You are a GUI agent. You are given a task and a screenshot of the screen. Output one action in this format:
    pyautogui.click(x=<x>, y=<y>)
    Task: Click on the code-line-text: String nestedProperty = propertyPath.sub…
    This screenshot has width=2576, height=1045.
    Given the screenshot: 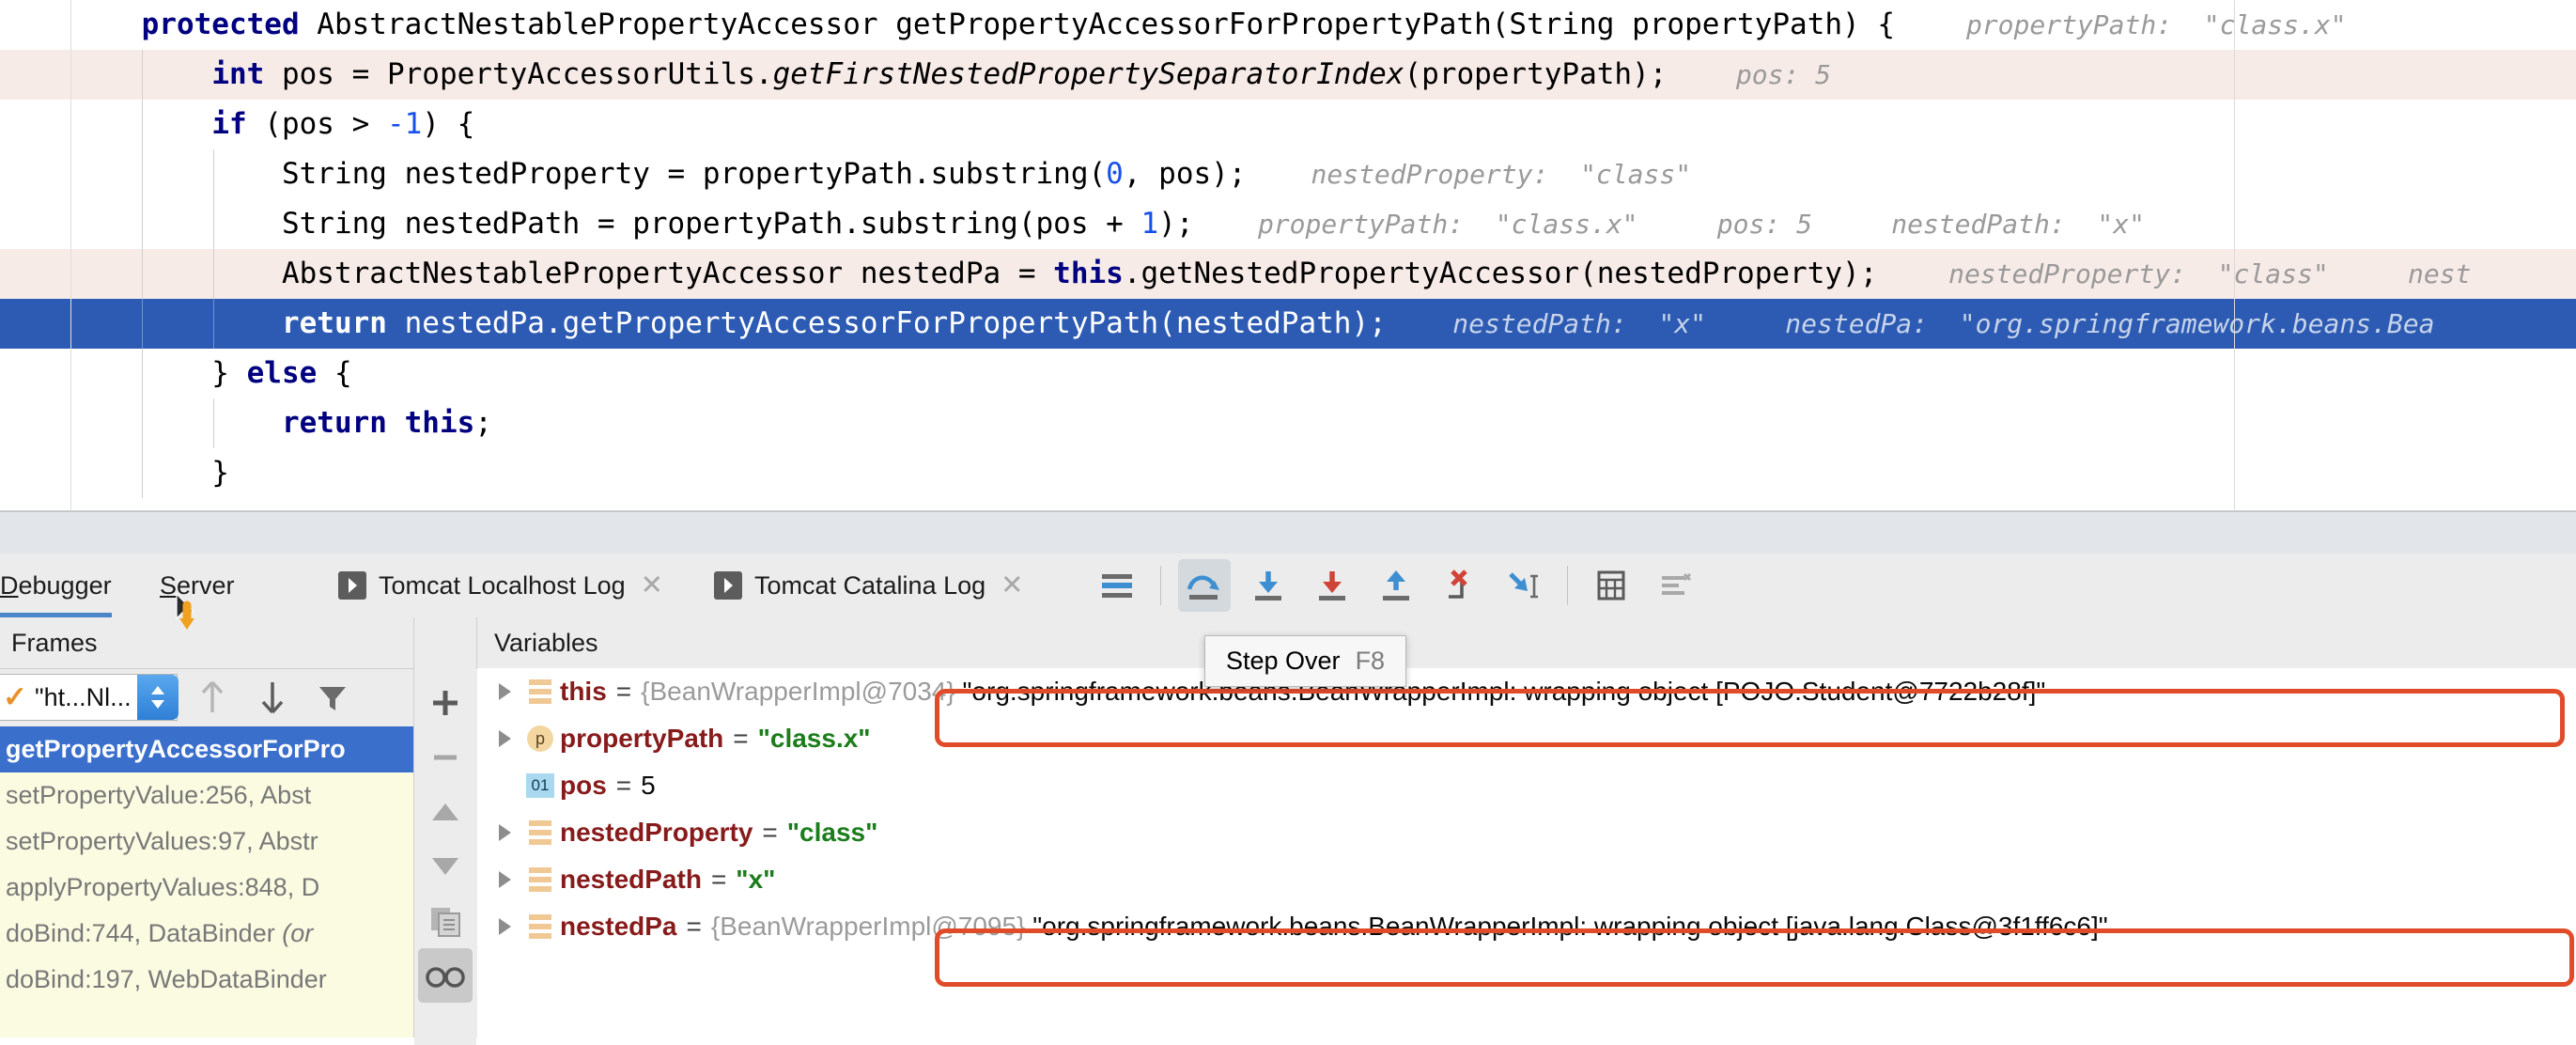 What is the action you would take?
    pyautogui.click(x=659, y=174)
    